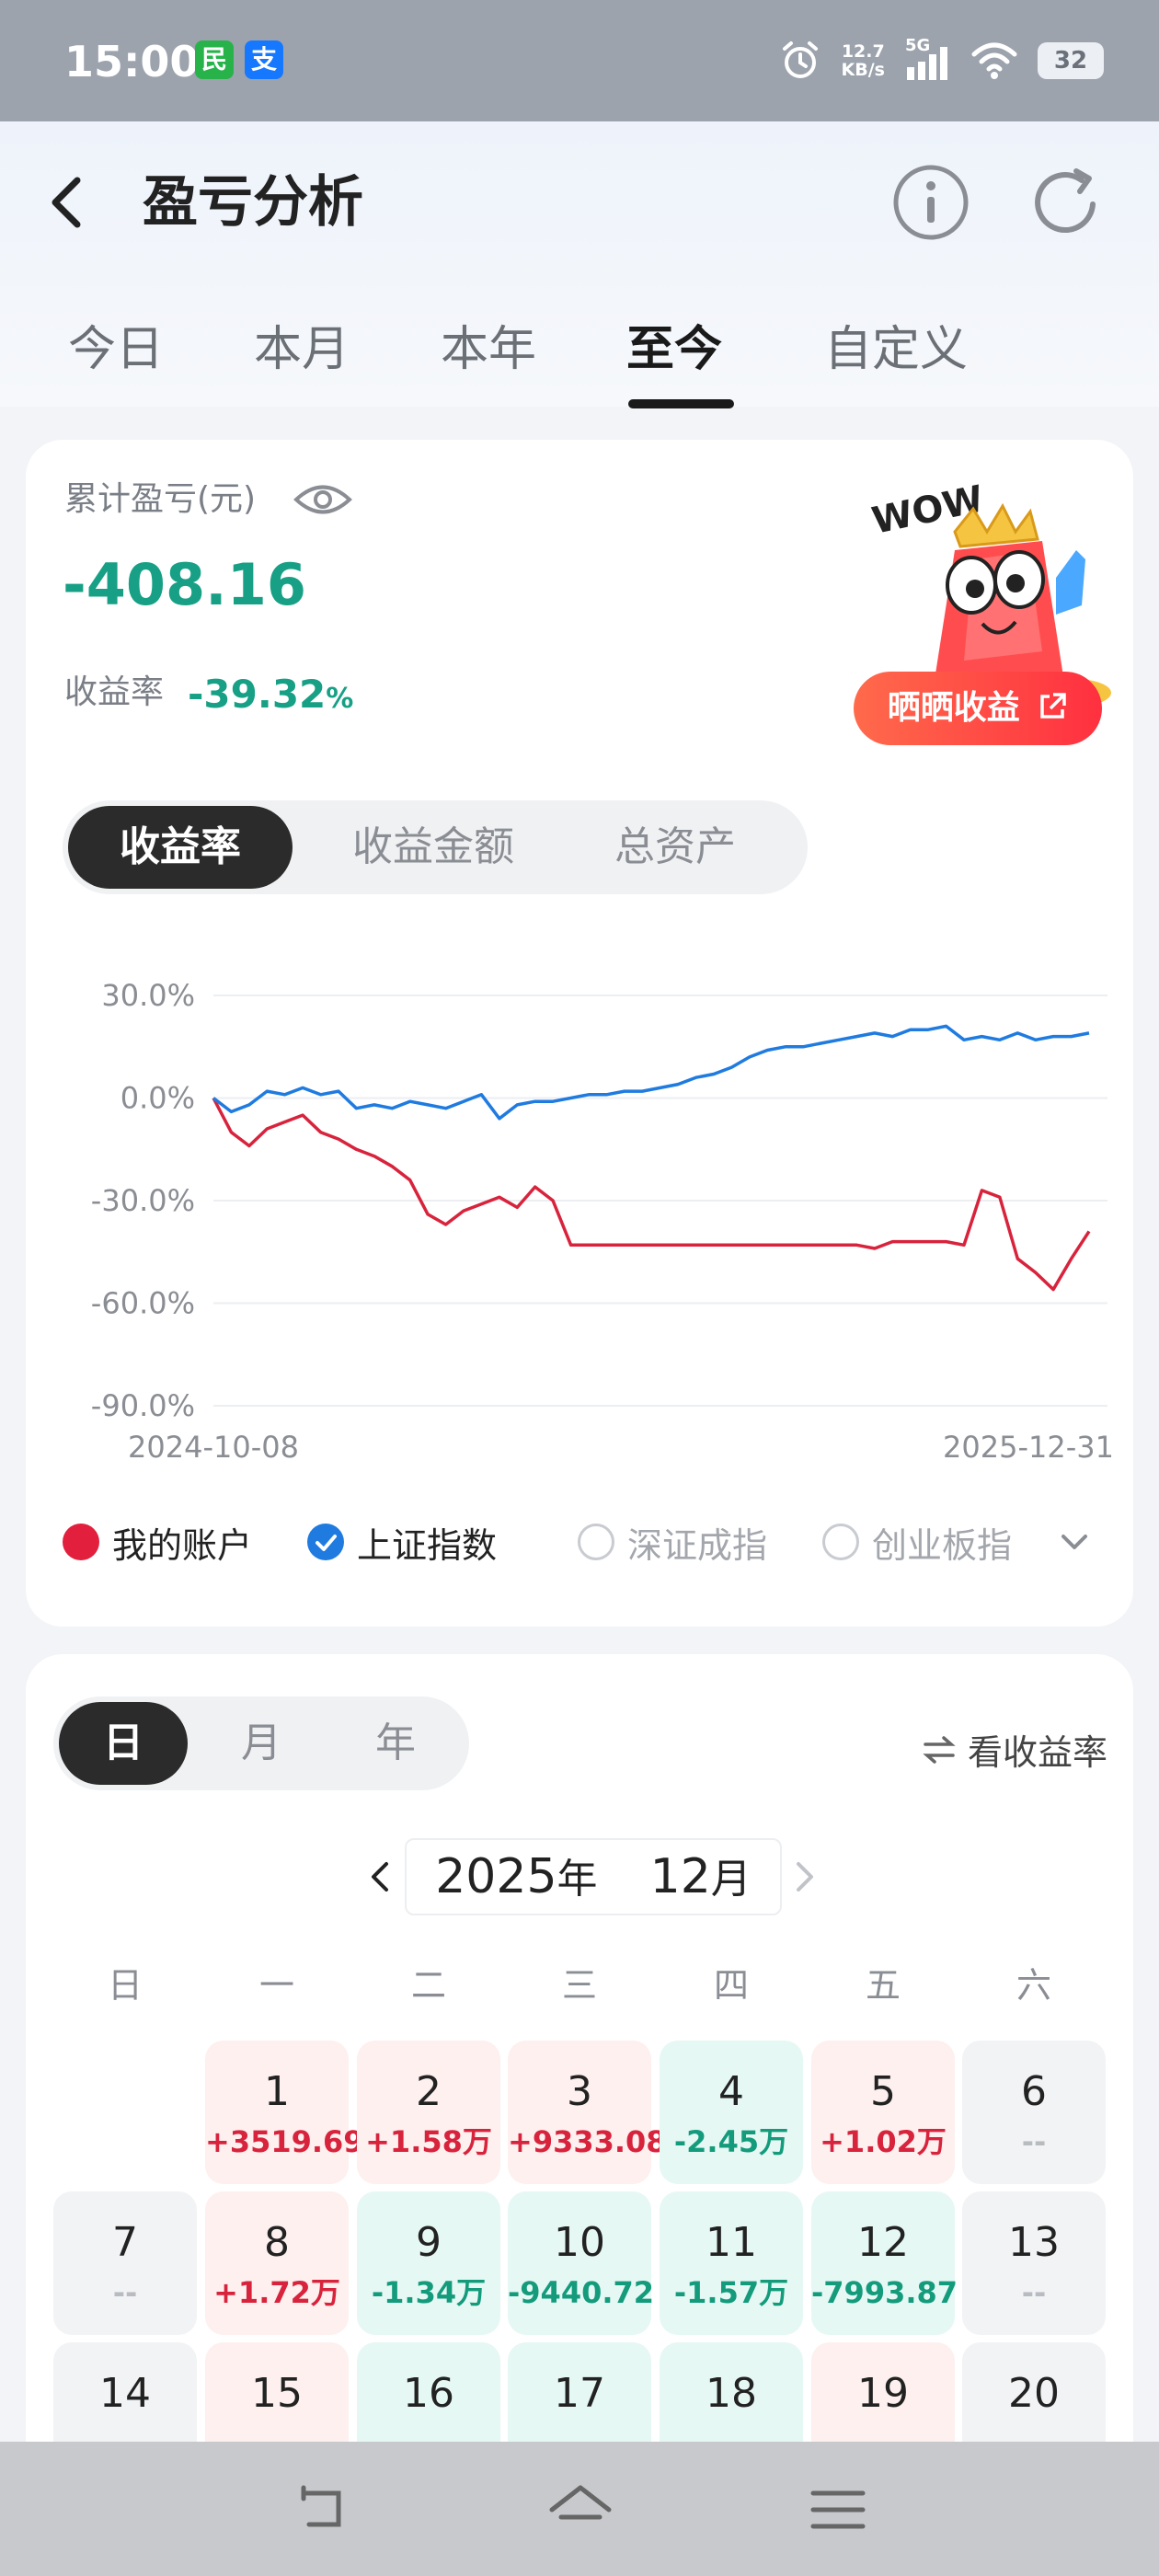 The image size is (1159, 2576). I want to click on calendar-day-number: 5, so click(883, 2091).